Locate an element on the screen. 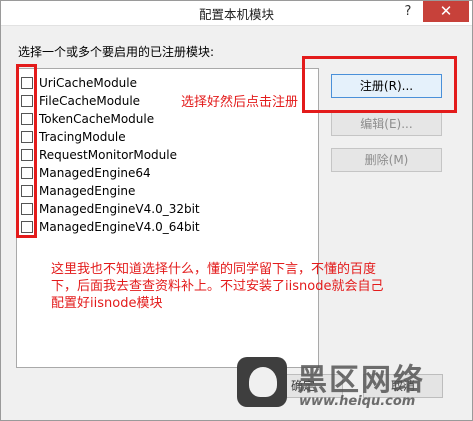 The image size is (473, 421). register-hint-annotation: 选择好然后点击注册 is located at coordinates (240, 102).